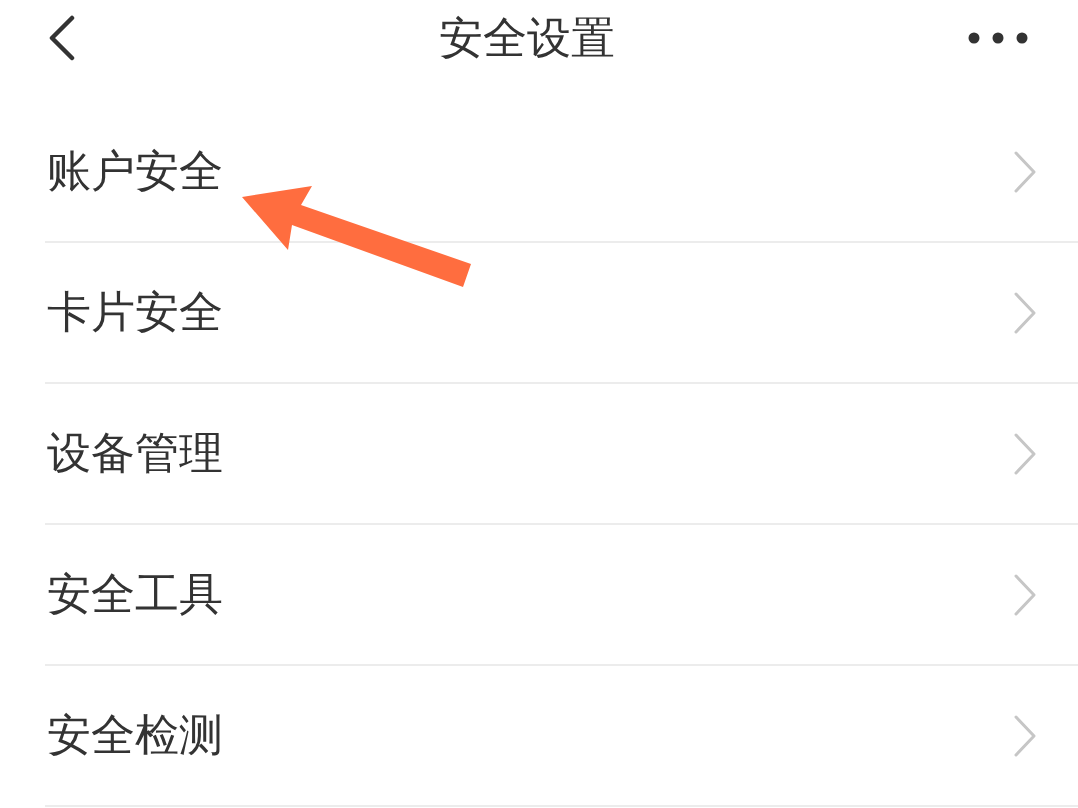  I want to click on more-icon, so click(998, 38).